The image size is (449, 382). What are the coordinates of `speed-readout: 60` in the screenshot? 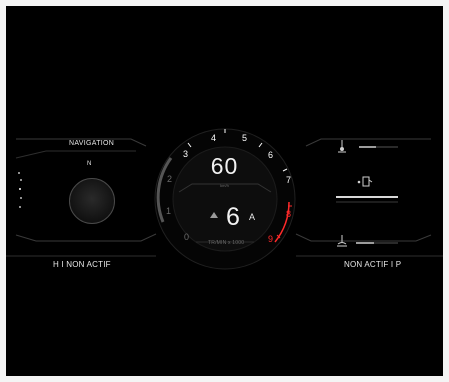 It's located at (224, 166).